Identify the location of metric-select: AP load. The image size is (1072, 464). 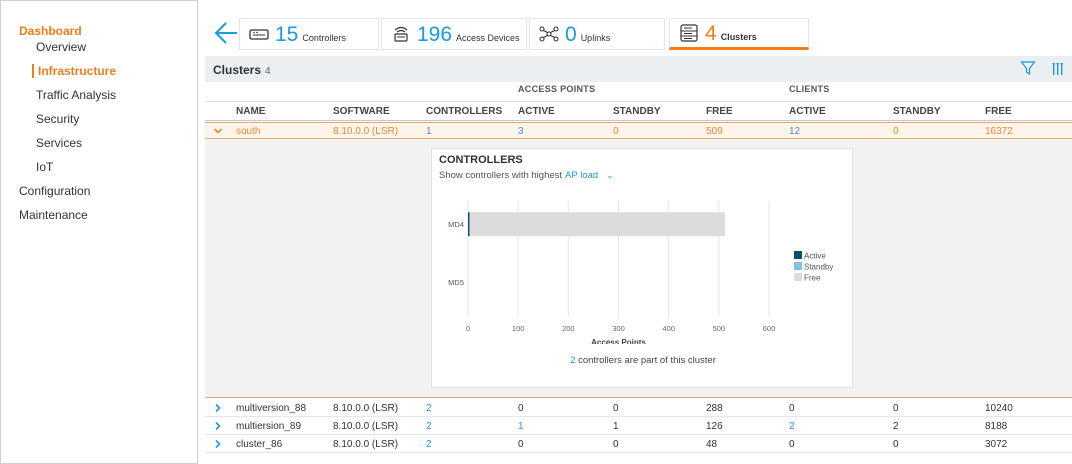
(581, 175).